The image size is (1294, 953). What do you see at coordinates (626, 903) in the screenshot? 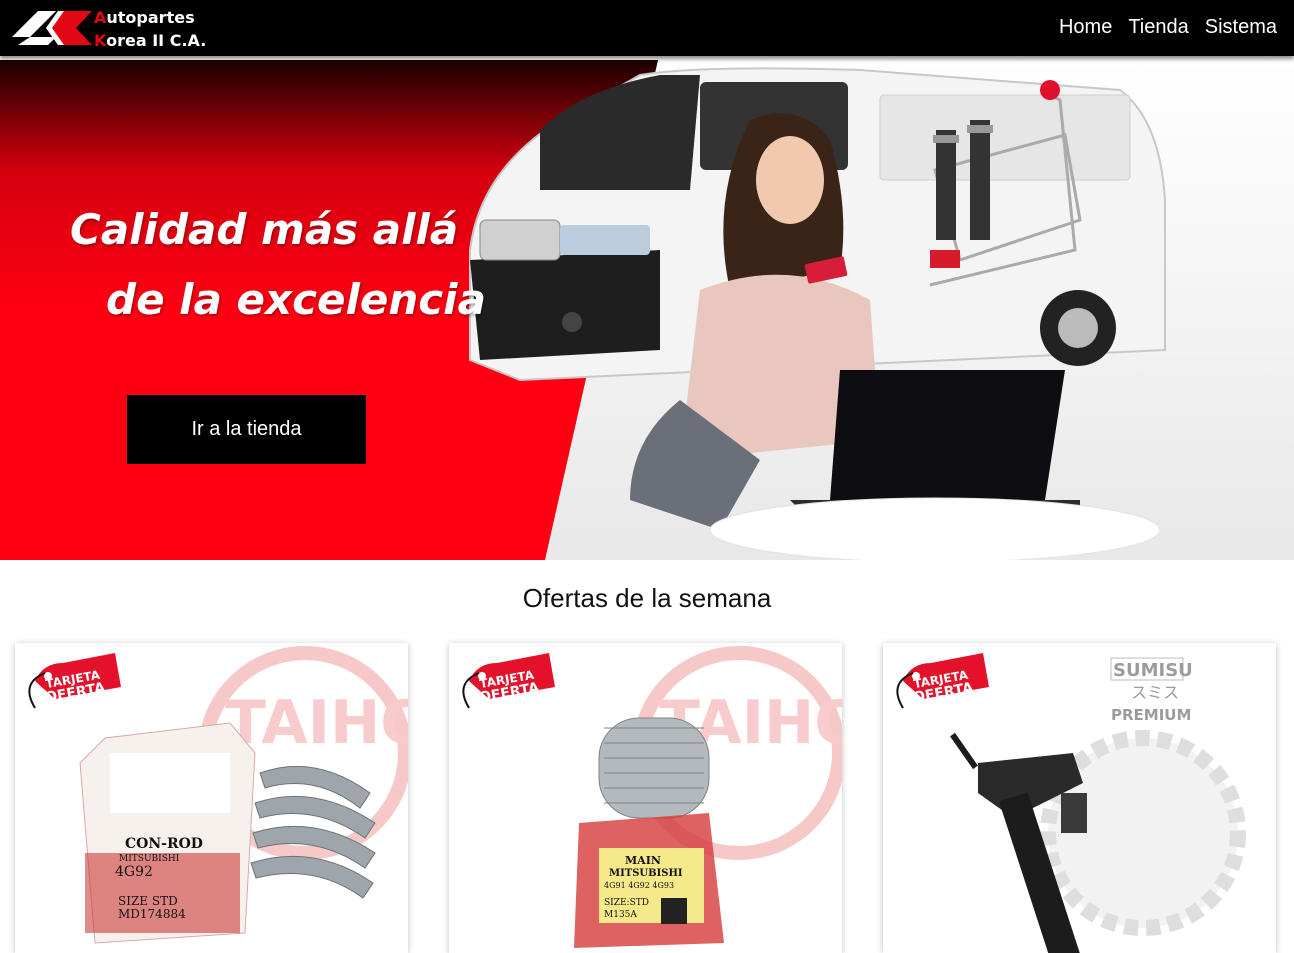
I see `box-size: SIZE:STD` at bounding box center [626, 903].